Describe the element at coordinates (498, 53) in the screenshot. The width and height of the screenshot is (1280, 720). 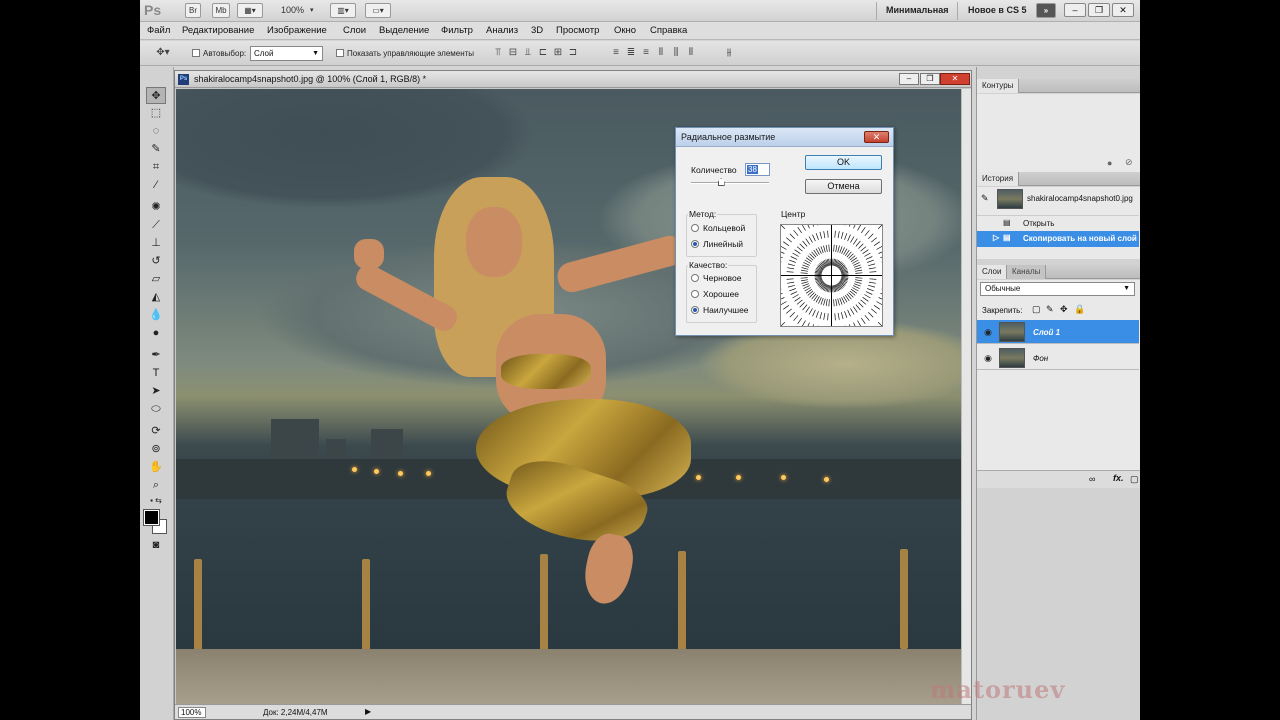
I see `align-top-icon: ⫪` at that location.